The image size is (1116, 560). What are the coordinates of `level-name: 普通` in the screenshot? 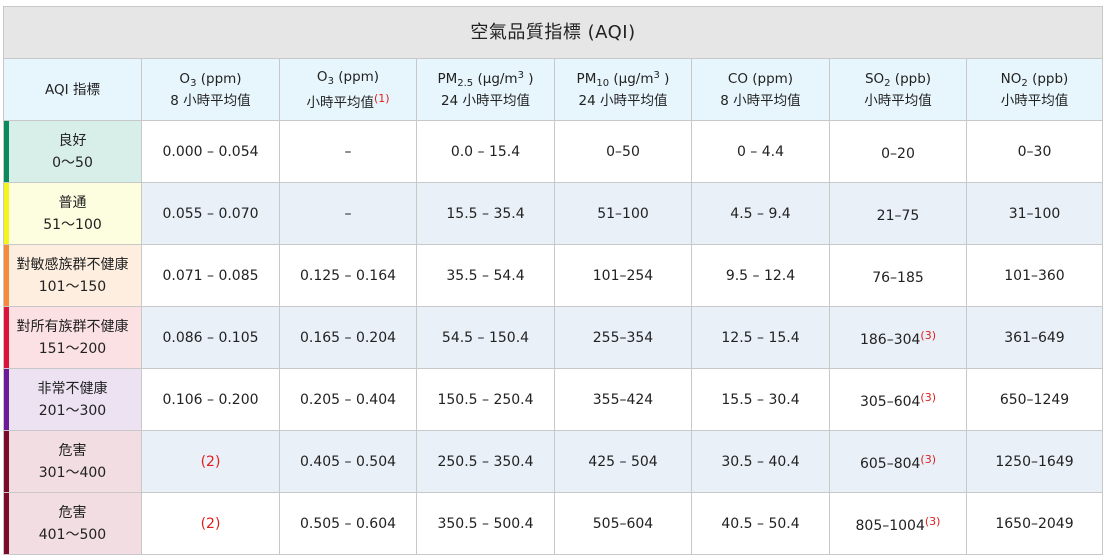 It's located at (72, 202).